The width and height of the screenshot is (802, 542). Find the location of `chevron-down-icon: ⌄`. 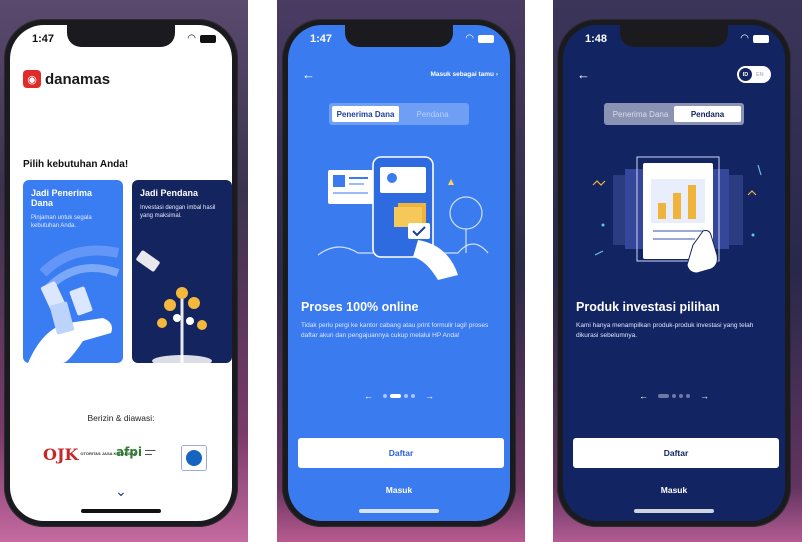

chevron-down-icon: ⌄ is located at coordinates (121, 491).